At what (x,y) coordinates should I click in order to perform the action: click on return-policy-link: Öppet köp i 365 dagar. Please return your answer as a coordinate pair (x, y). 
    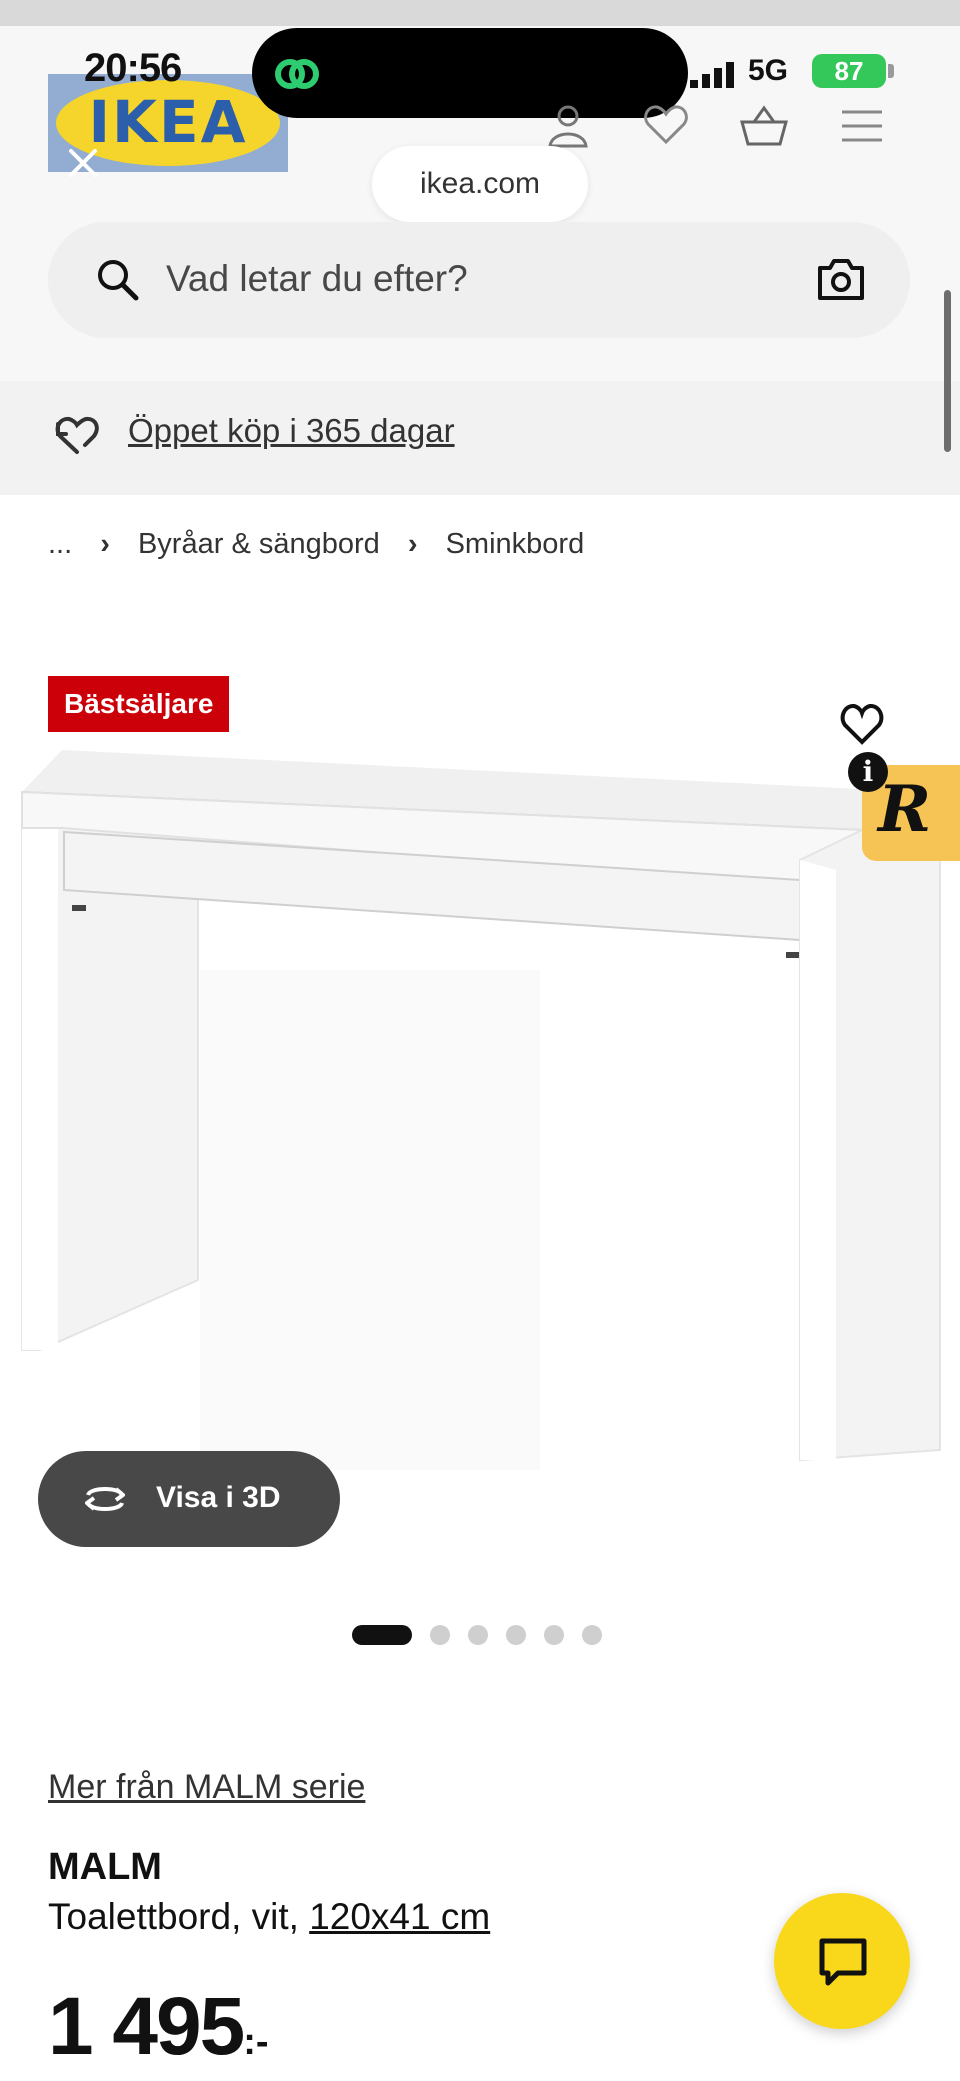
    Looking at the image, I should click on (291, 431).